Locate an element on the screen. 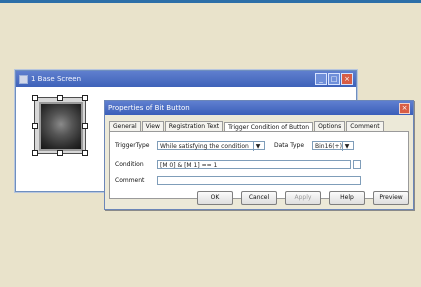 The height and width of the screenshot is (287, 421). data-type-select: Bin16(+) ▼ is located at coordinates (333, 145).